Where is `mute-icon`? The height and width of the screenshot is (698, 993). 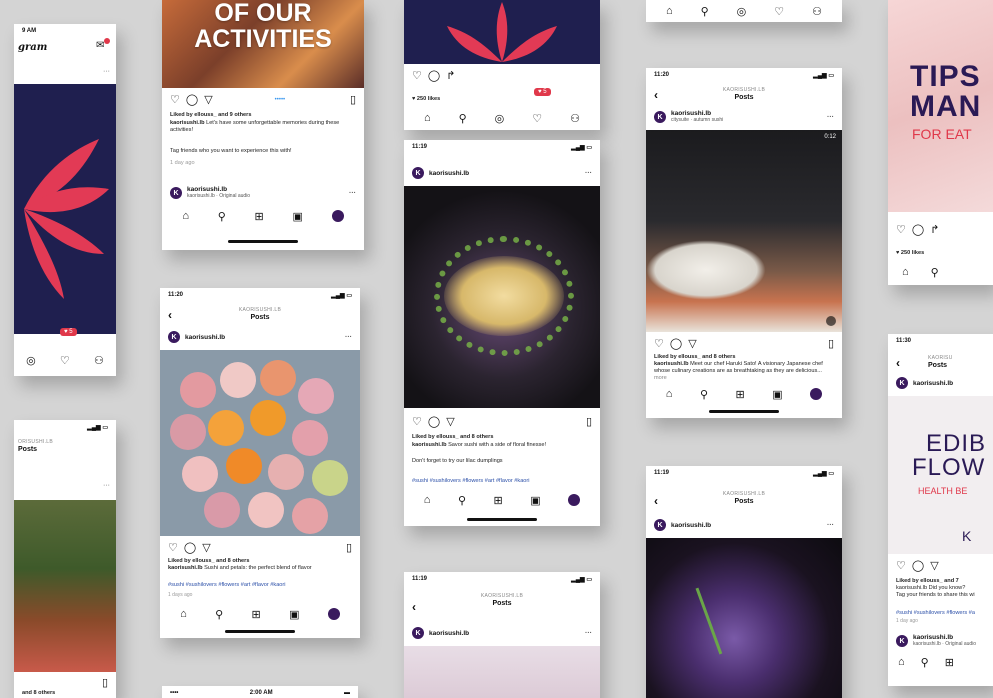
mute-icon is located at coordinates (831, 321).